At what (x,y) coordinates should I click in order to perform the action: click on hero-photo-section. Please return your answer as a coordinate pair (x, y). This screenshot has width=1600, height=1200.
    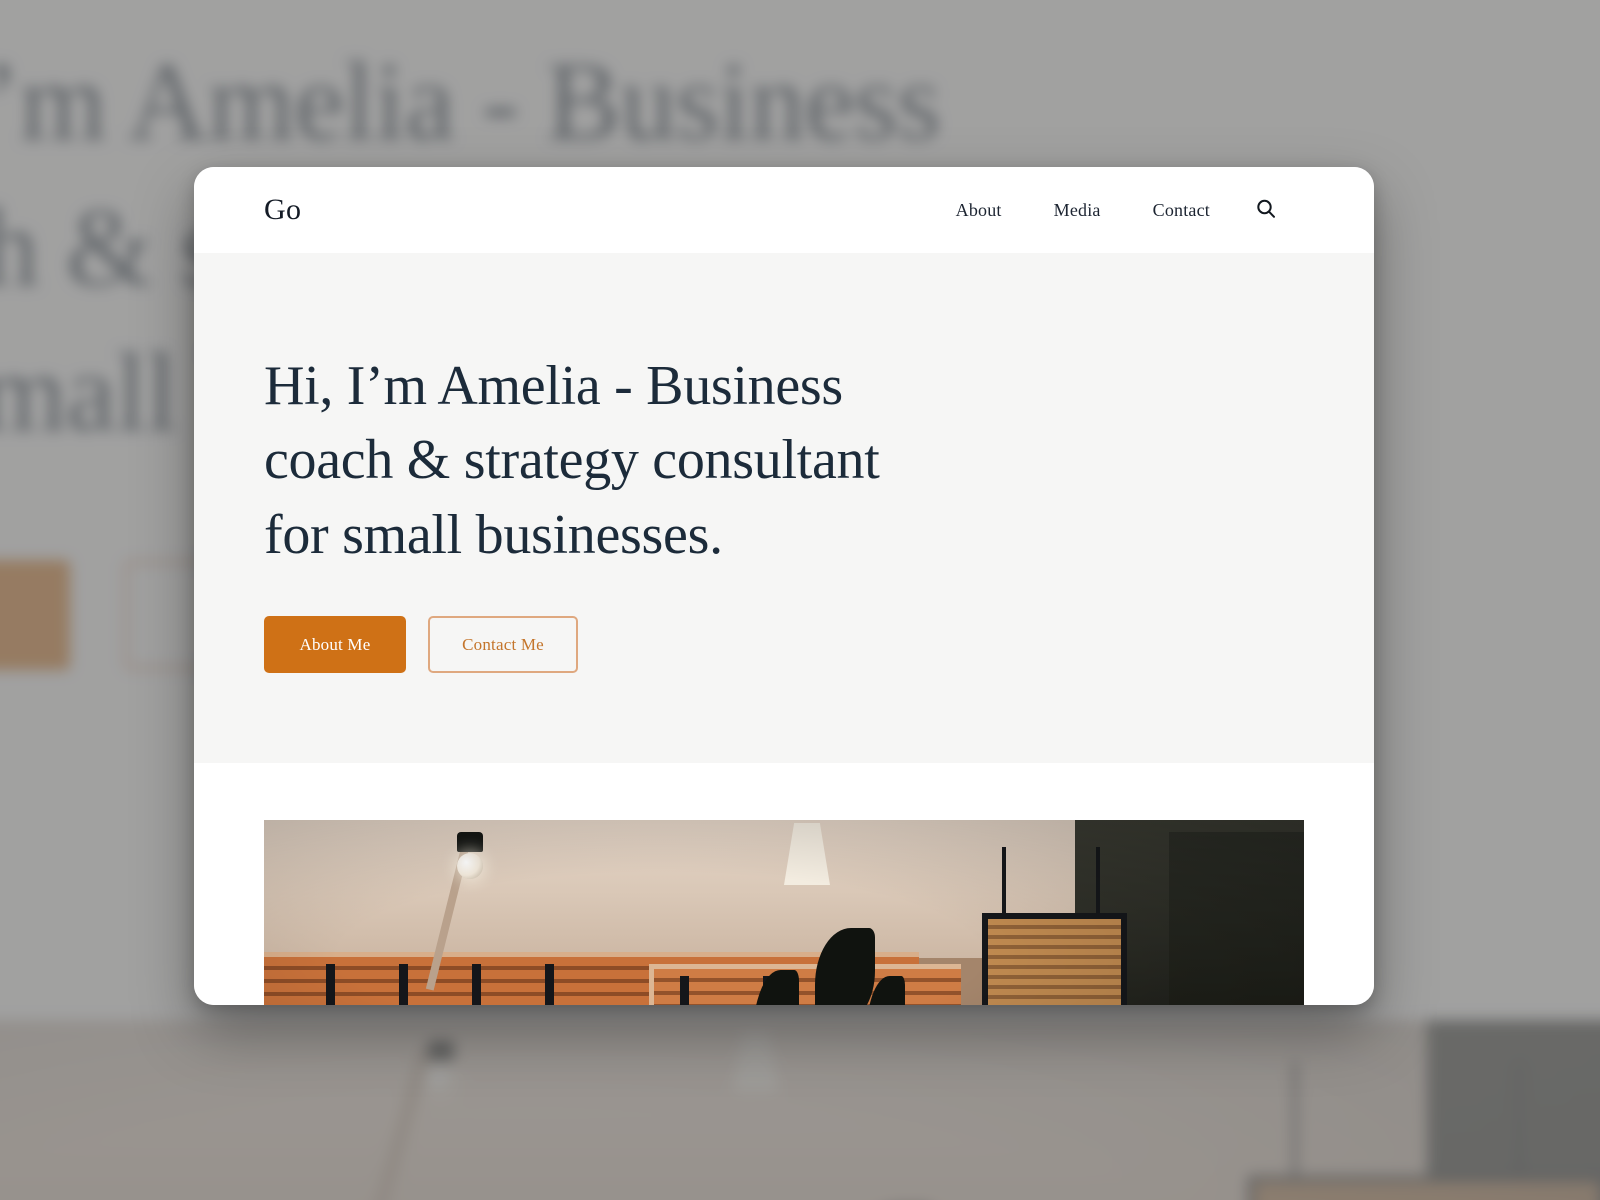
    Looking at the image, I should click on (784, 884).